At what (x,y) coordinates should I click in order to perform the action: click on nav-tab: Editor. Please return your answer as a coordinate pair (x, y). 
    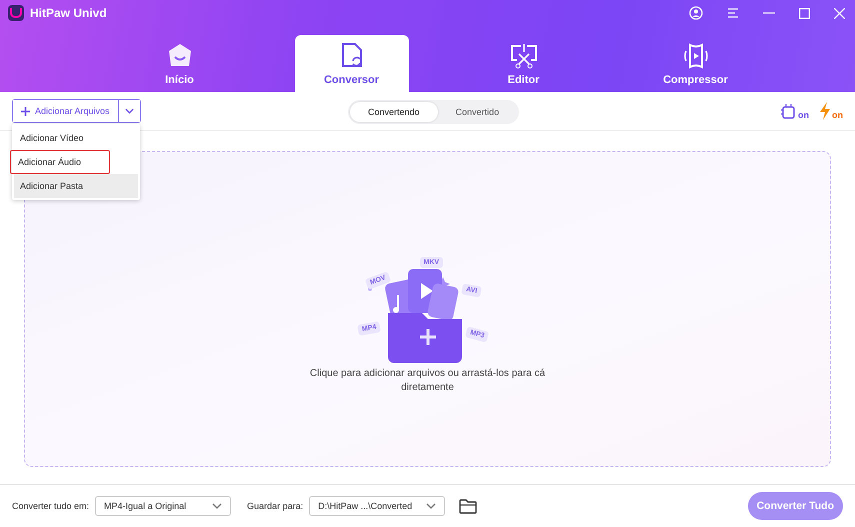
    Looking at the image, I should click on (523, 63).